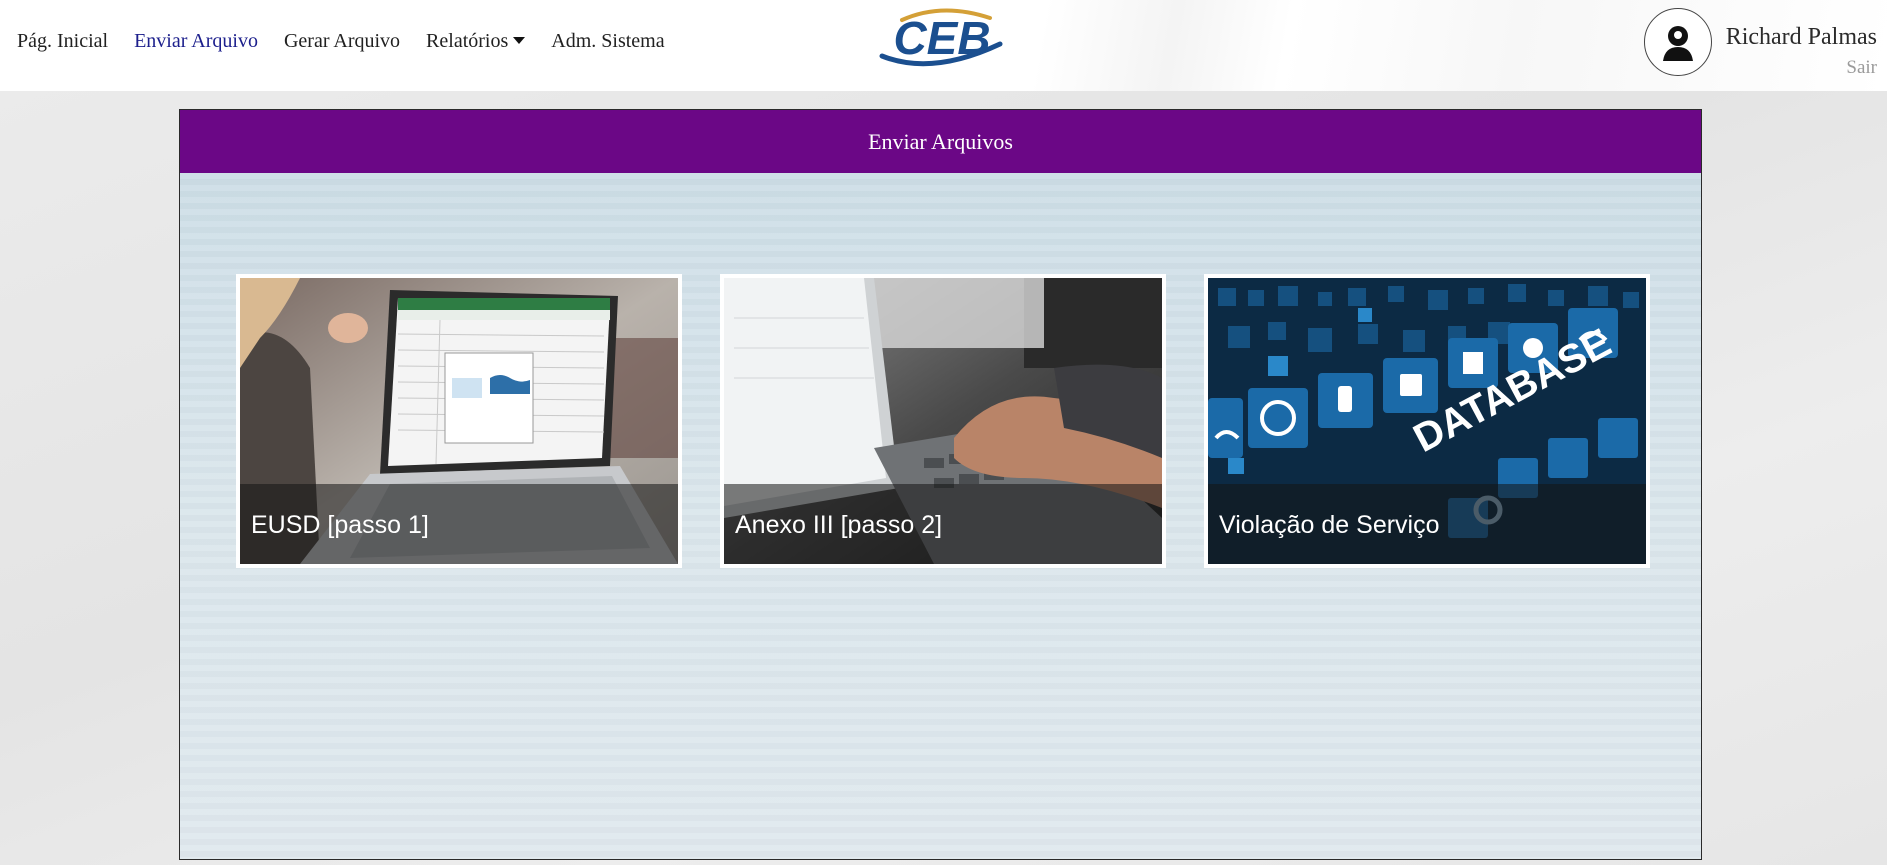  I want to click on nav-link-home: Pág. Inicial, so click(62, 41).